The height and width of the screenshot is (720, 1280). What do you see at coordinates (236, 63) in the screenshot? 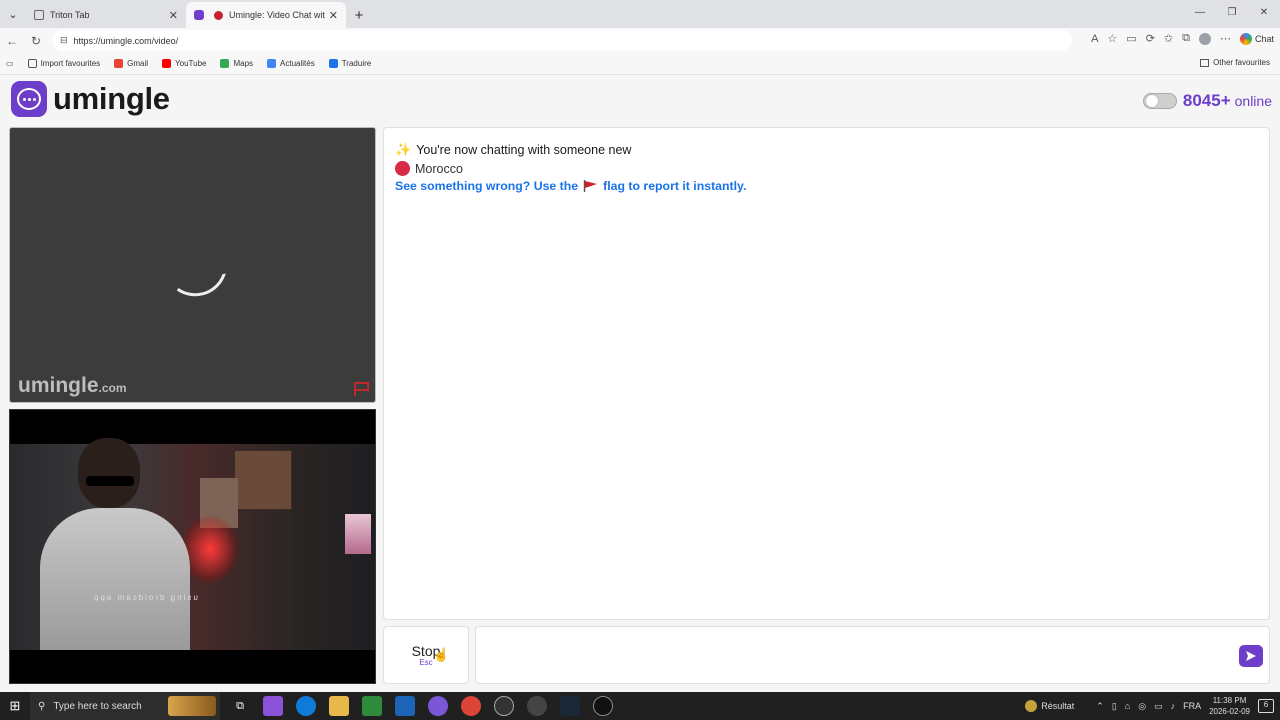
I see `bookmark-maps: Maps` at bounding box center [236, 63].